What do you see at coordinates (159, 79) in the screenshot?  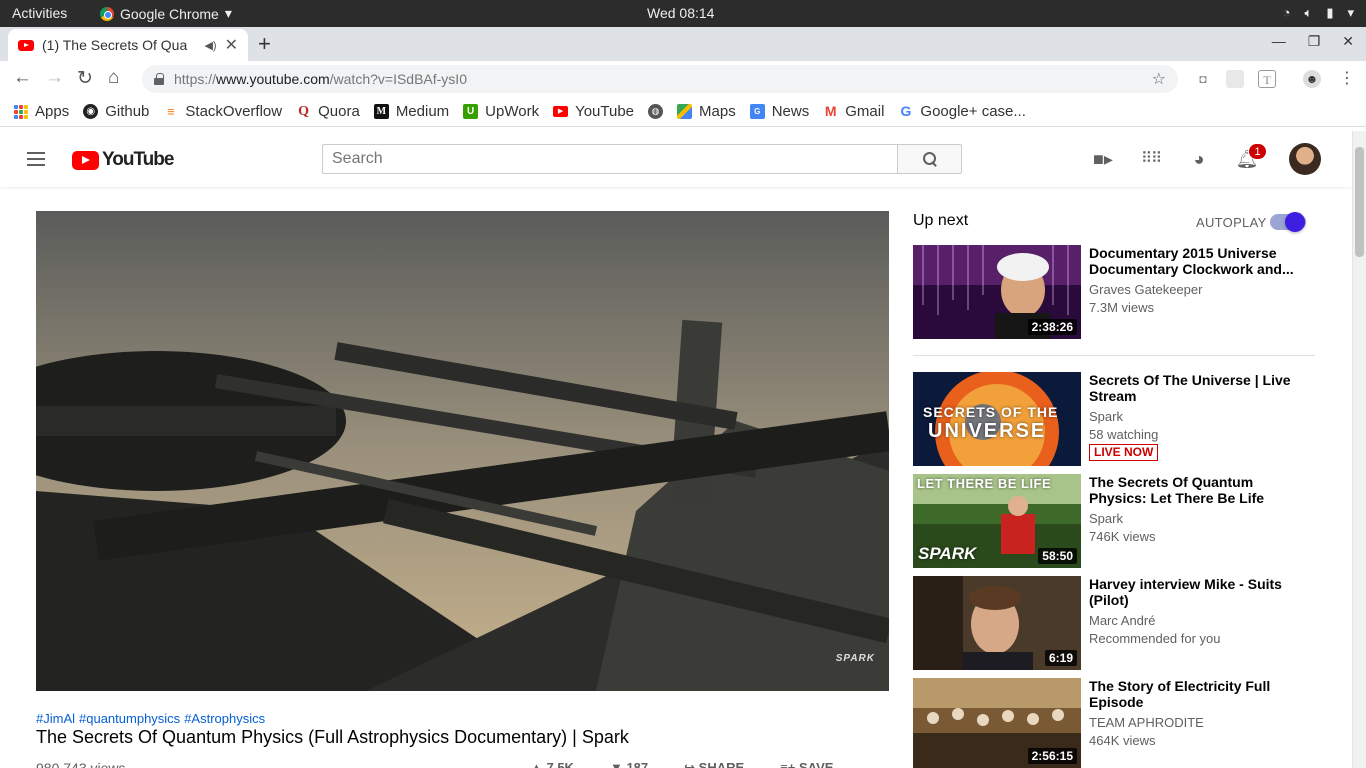 I see `lock-icon` at bounding box center [159, 79].